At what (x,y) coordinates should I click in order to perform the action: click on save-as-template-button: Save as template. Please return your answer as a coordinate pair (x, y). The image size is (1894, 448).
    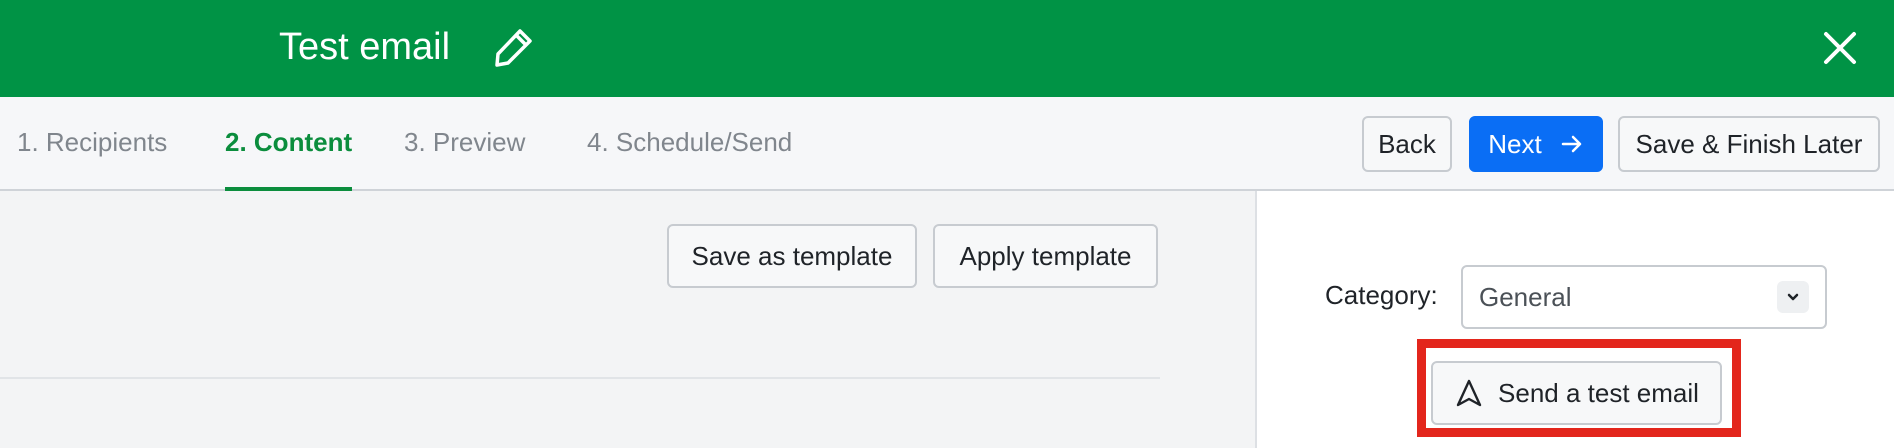
    Looking at the image, I should click on (792, 256).